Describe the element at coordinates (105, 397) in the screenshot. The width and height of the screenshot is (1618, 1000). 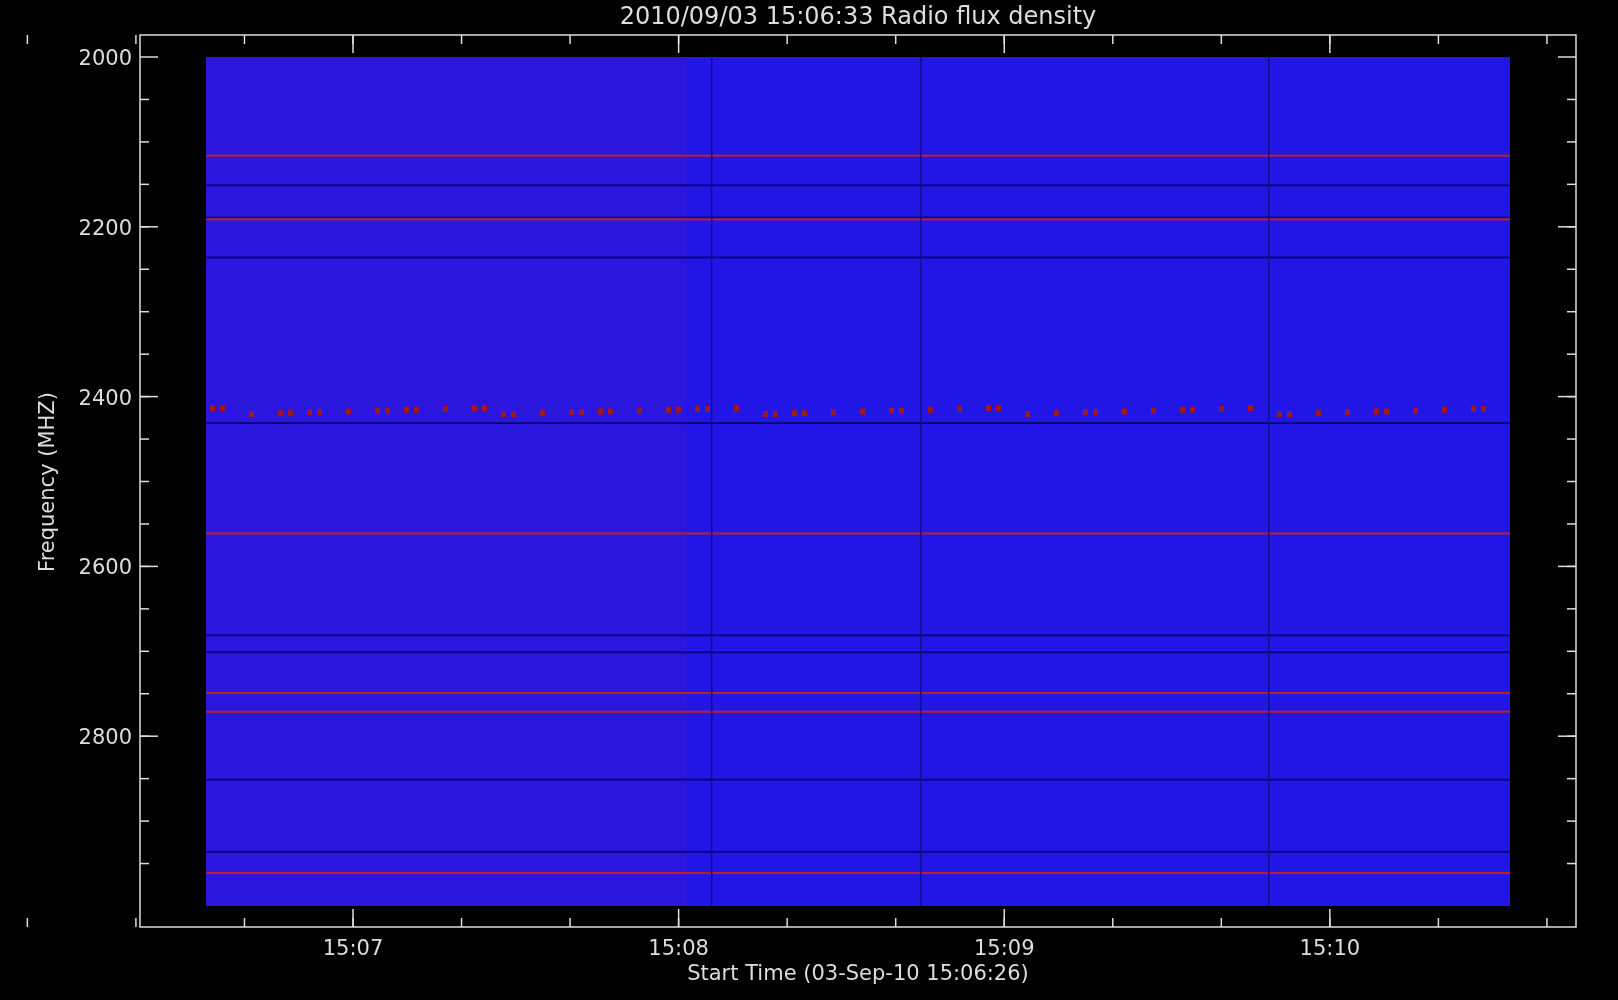
I see `tick-label: 2400` at that location.